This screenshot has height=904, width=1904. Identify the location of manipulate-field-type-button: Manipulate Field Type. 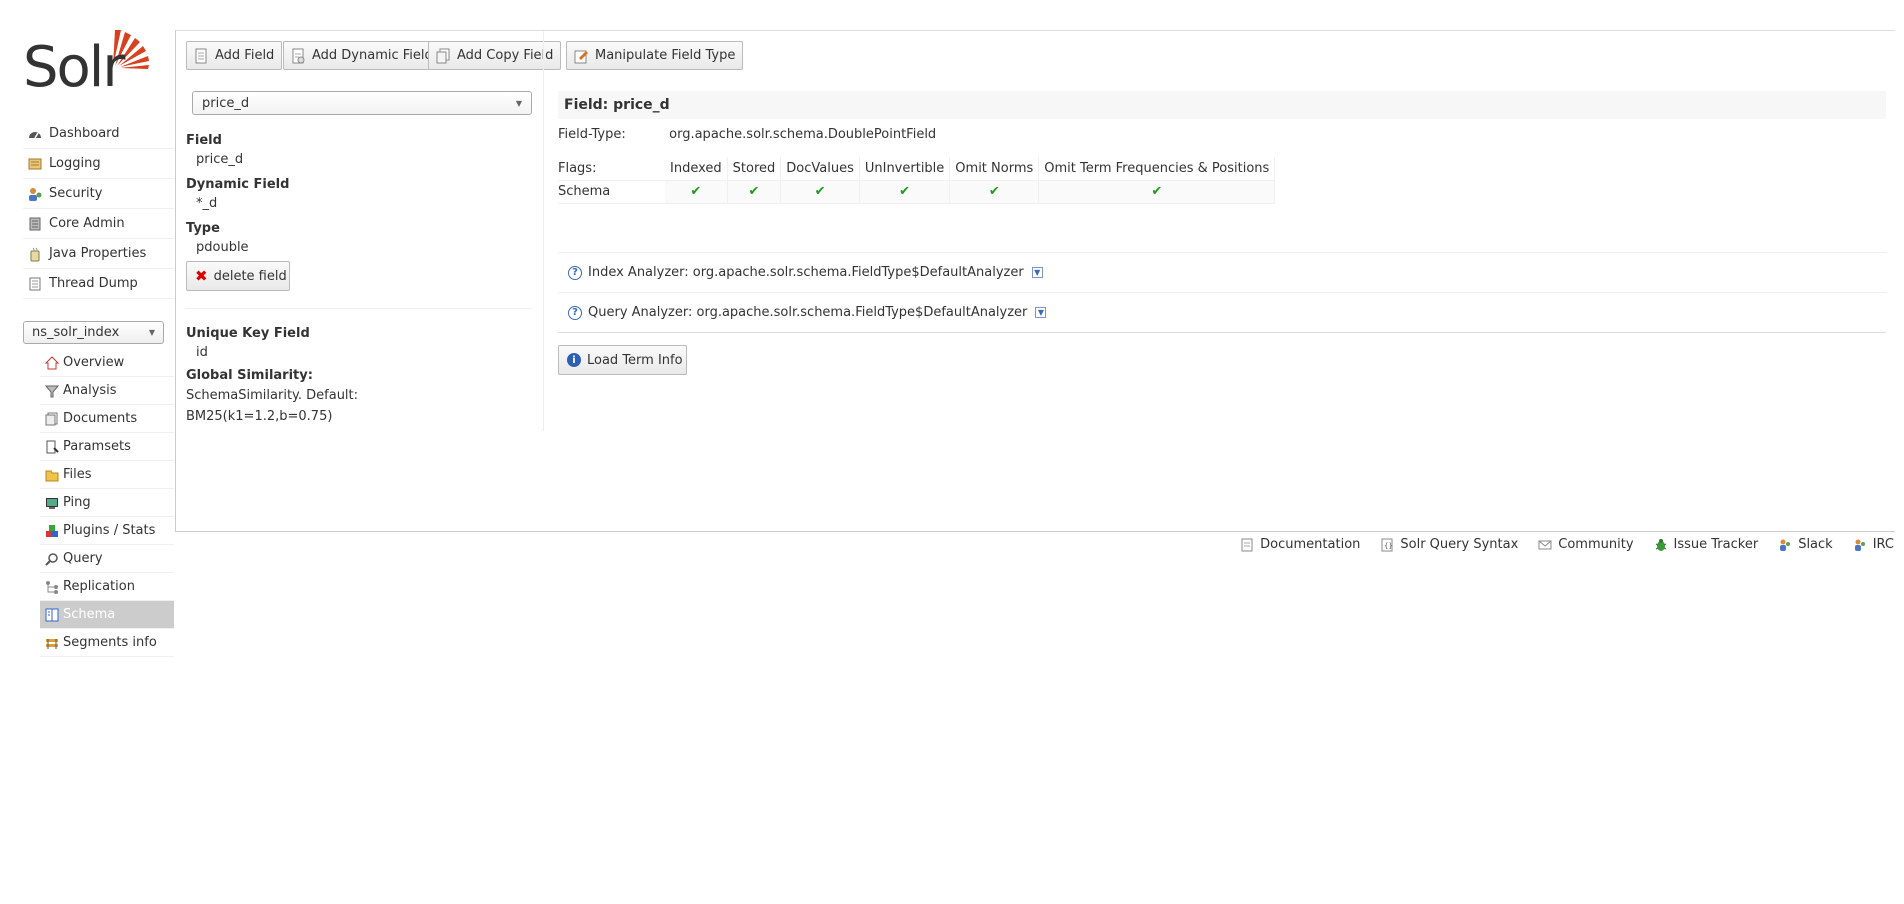
(655, 55).